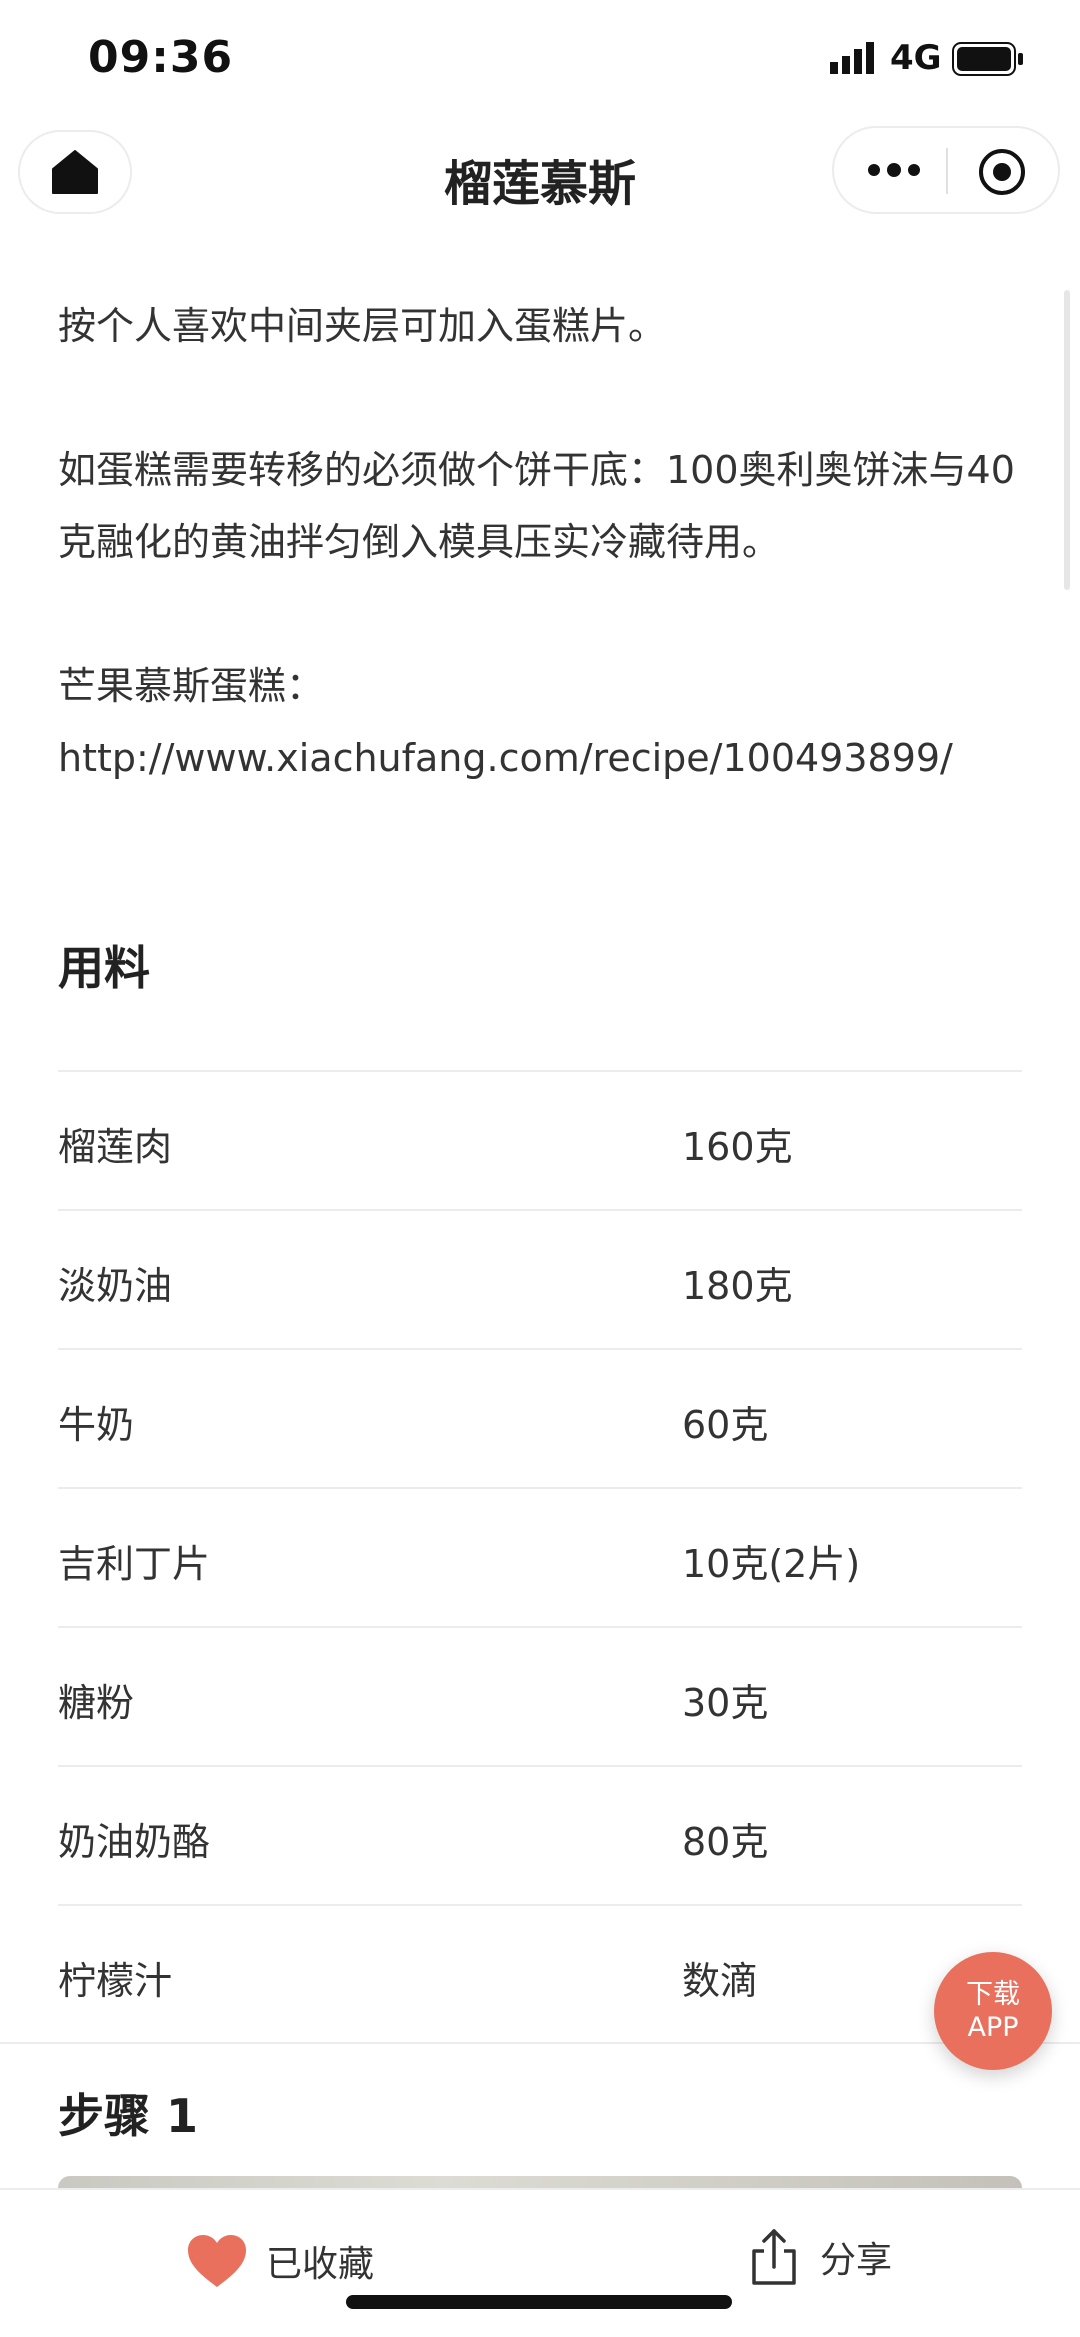 The height and width of the screenshot is (2337, 1080). I want to click on home-icon, so click(75, 172).